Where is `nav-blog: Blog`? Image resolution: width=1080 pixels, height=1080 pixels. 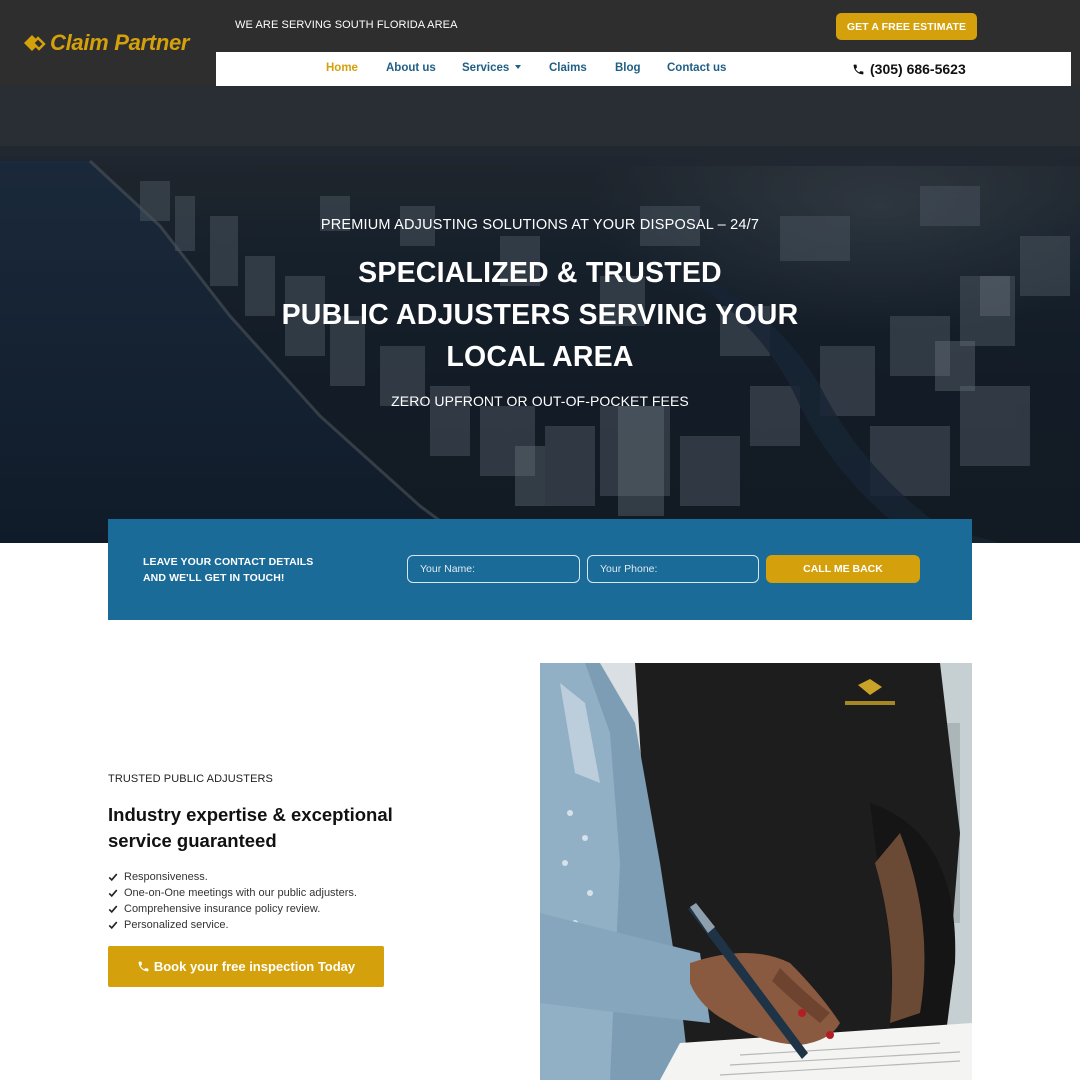 nav-blog: Blog is located at coordinates (628, 68).